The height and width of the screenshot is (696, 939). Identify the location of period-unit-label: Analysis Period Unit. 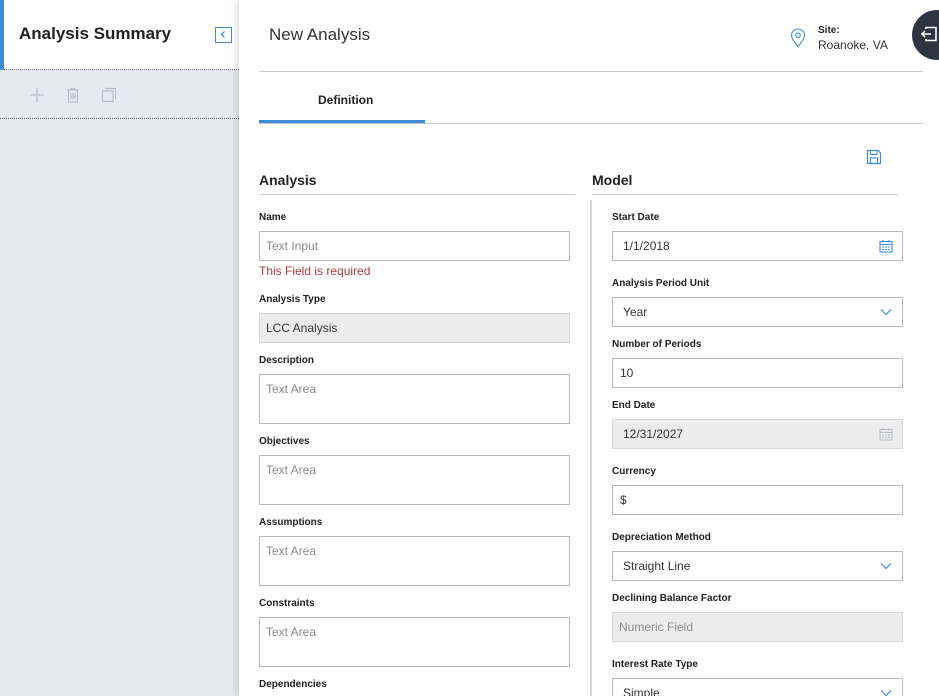
(661, 283).